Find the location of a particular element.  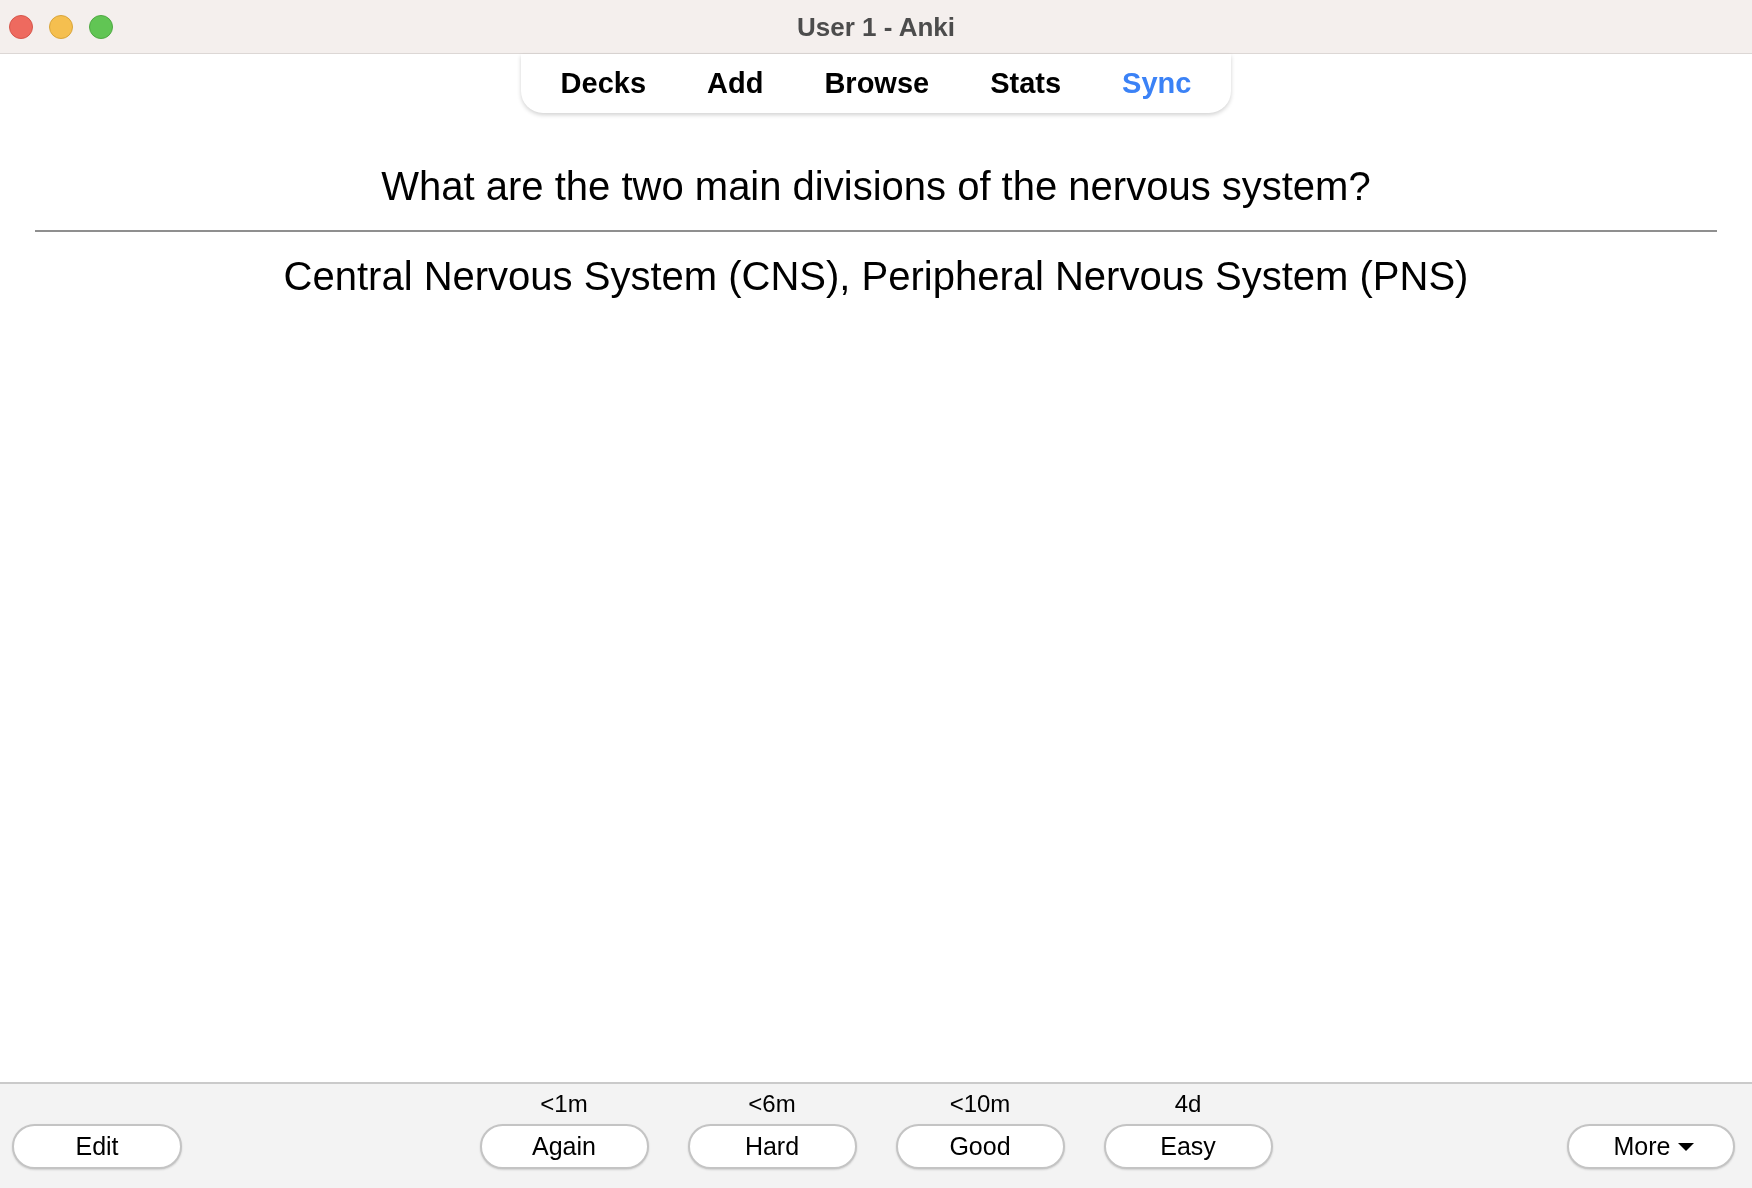

window-title: User 1 - Anki is located at coordinates (876, 26).